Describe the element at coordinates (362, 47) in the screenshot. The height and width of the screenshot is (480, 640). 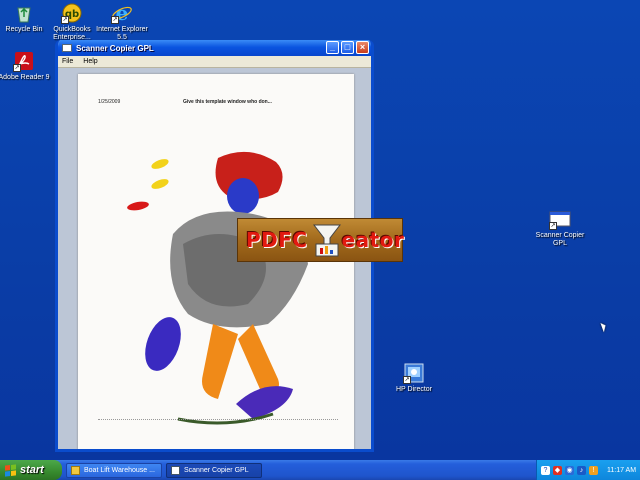
I see `close-button: ×` at that location.